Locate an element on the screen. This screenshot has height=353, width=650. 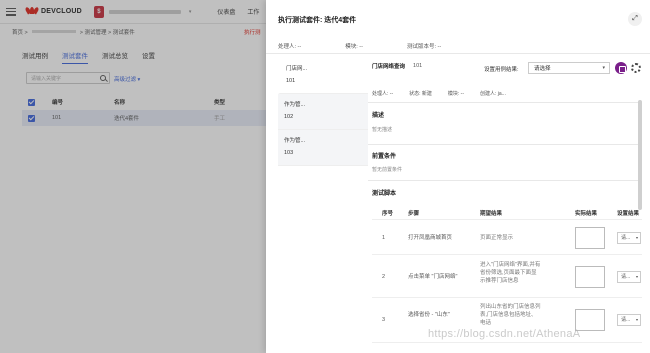
description-title: 描述 is located at coordinates (378, 116).